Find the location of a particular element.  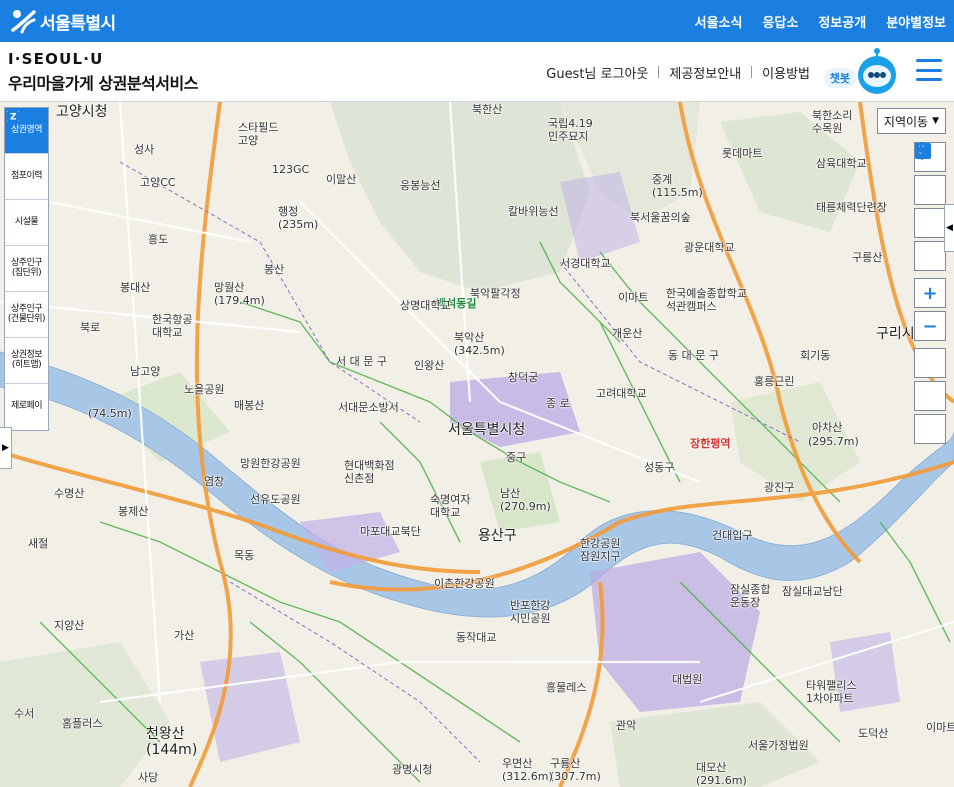

logout-link: 로그아웃 is located at coordinates (625, 72).